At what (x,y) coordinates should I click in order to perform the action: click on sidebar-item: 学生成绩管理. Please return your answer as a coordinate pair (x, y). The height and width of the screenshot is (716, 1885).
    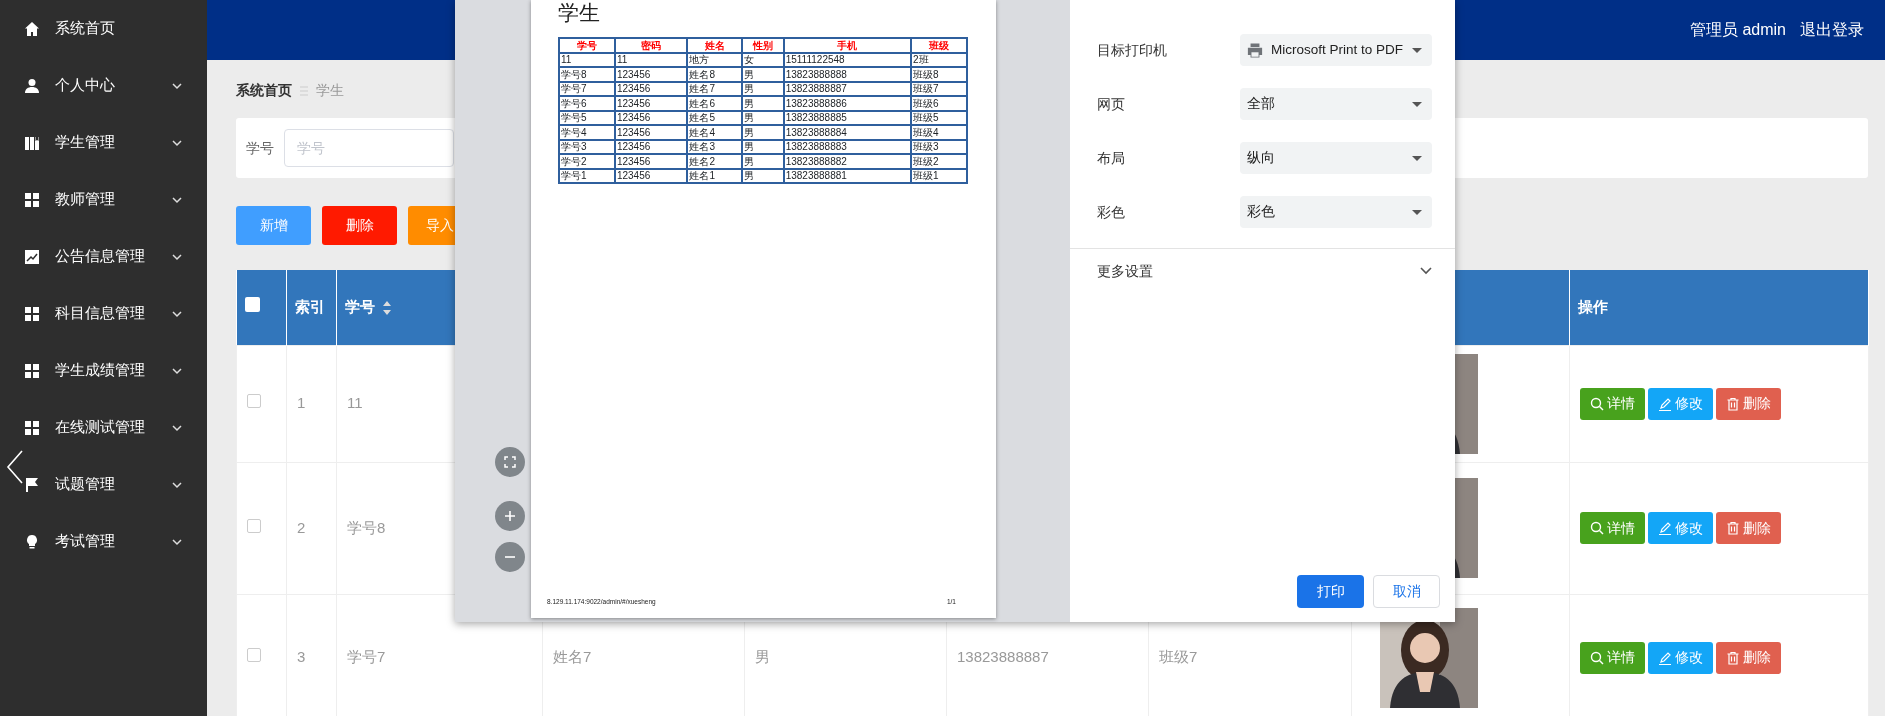
    Looking at the image, I should click on (103, 370).